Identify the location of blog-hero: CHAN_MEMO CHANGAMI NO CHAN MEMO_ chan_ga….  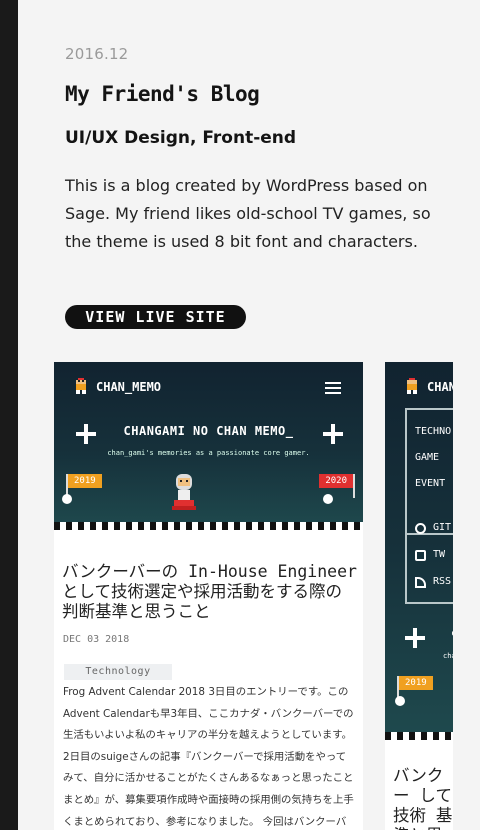
(208, 446).